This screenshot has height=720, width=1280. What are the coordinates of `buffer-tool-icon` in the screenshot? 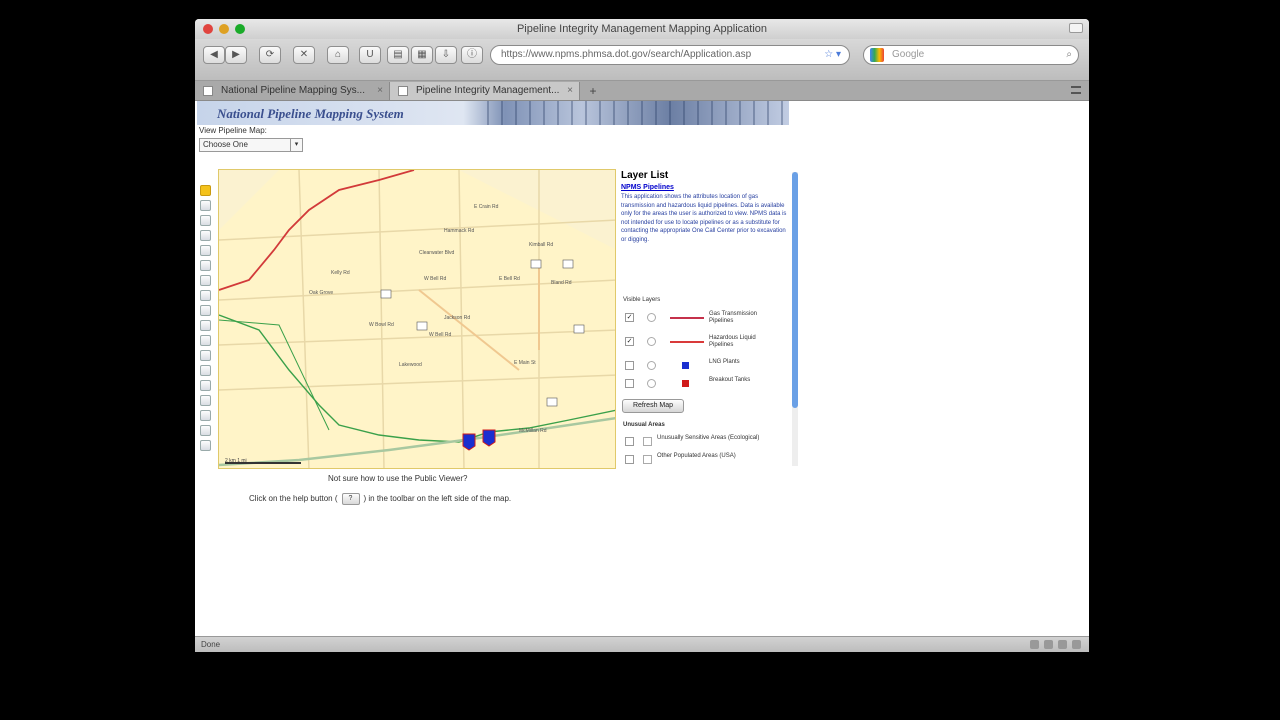 It's located at (205, 310).